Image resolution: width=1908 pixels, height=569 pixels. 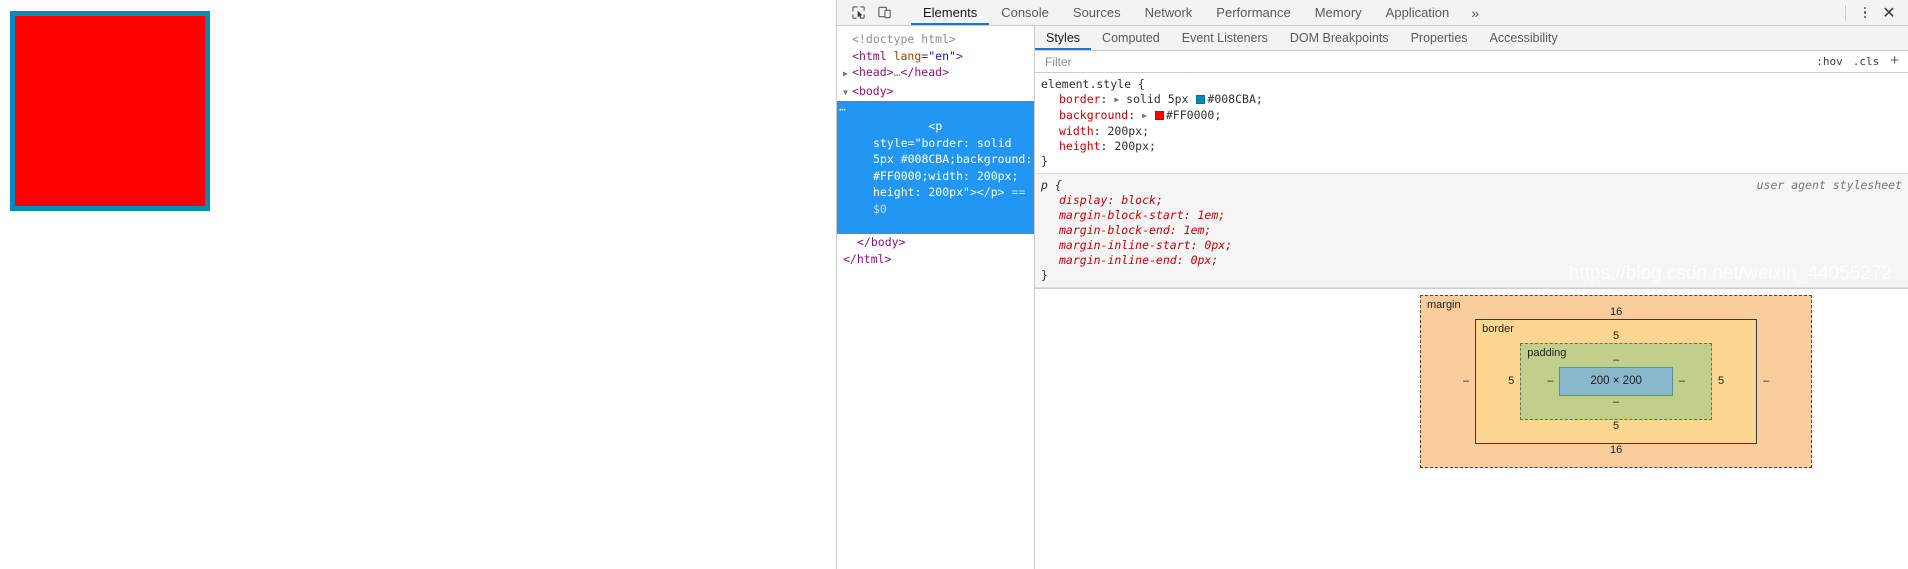 I want to click on dom-doctype-text: <!doctype html>, so click(x=904, y=39).